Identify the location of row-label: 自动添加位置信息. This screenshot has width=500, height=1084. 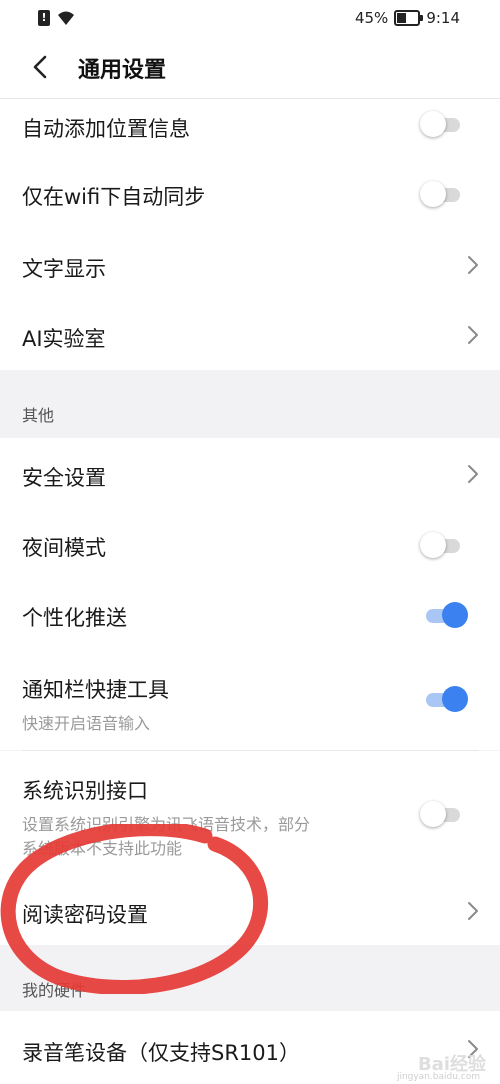
(106, 129).